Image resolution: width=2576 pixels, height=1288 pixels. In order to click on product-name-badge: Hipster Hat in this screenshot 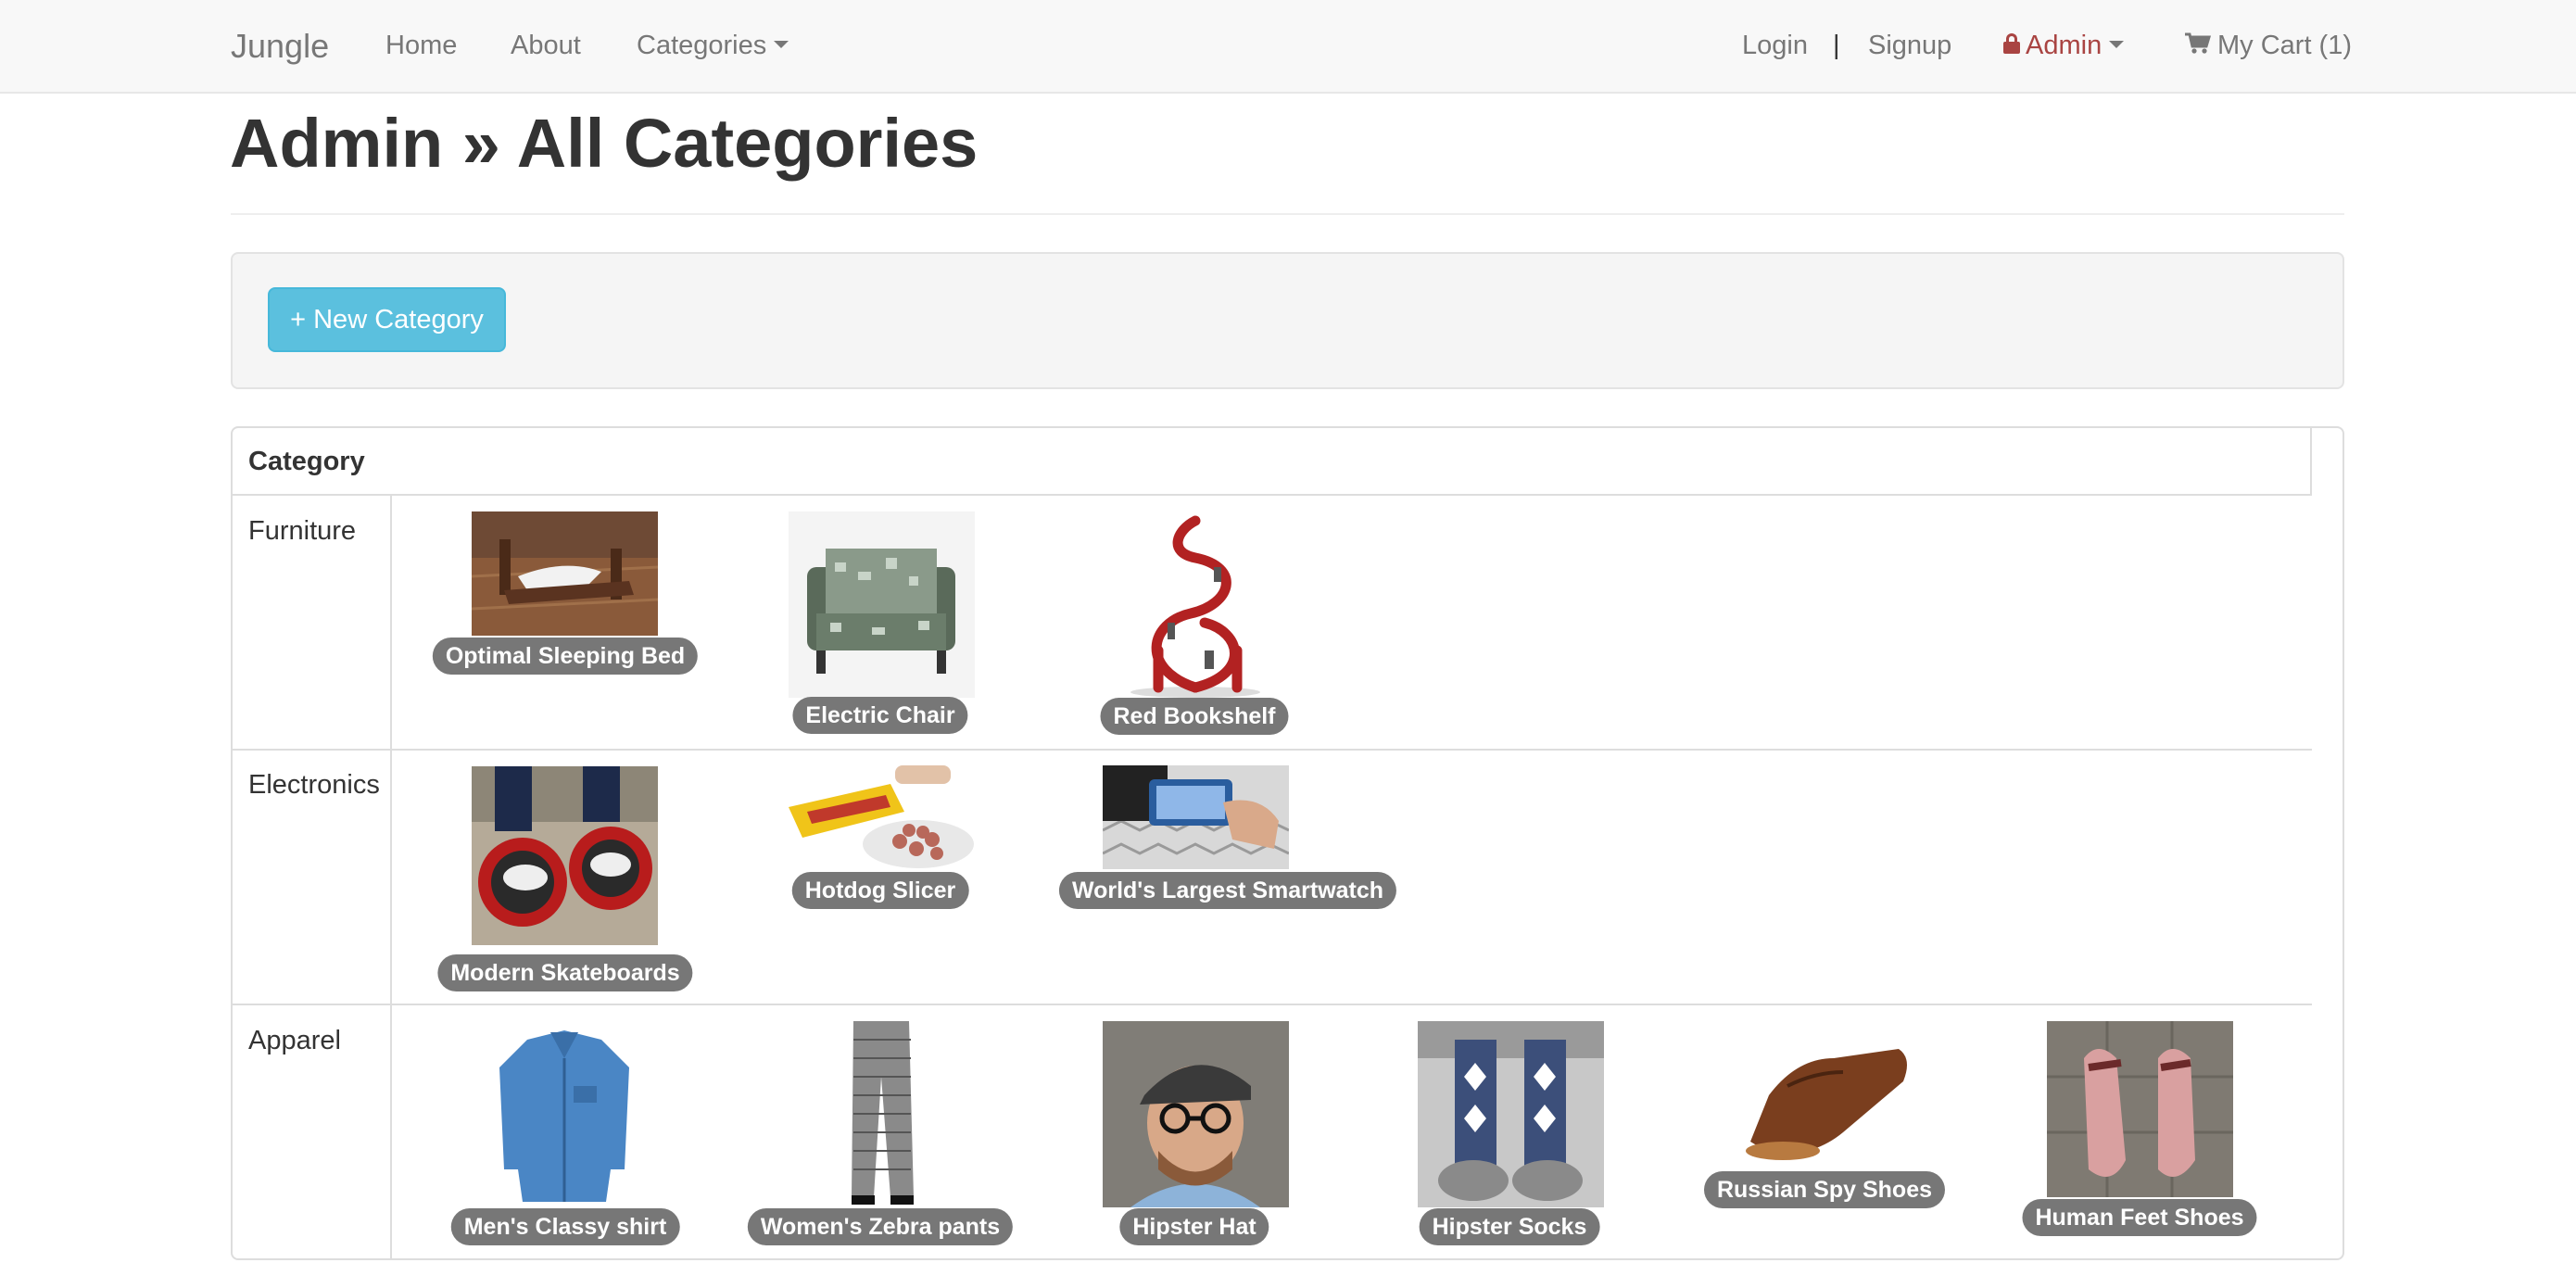, I will do `click(1194, 1227)`.